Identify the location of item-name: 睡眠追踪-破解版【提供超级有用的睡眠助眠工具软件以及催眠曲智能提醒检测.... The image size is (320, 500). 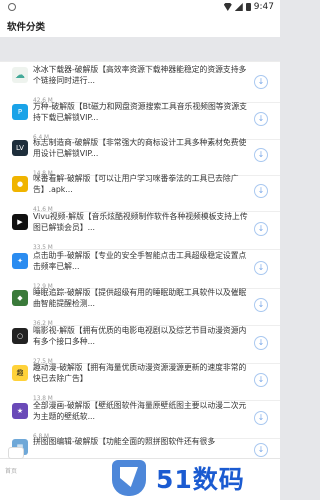
(140, 298).